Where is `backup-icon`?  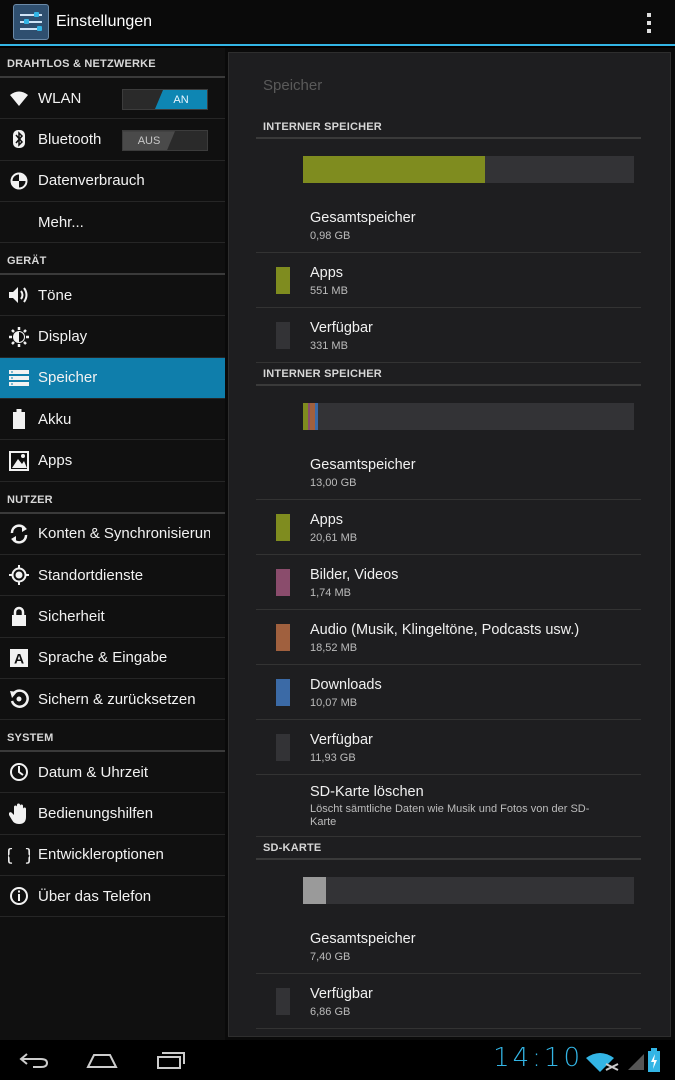
backup-icon is located at coordinates (19, 699).